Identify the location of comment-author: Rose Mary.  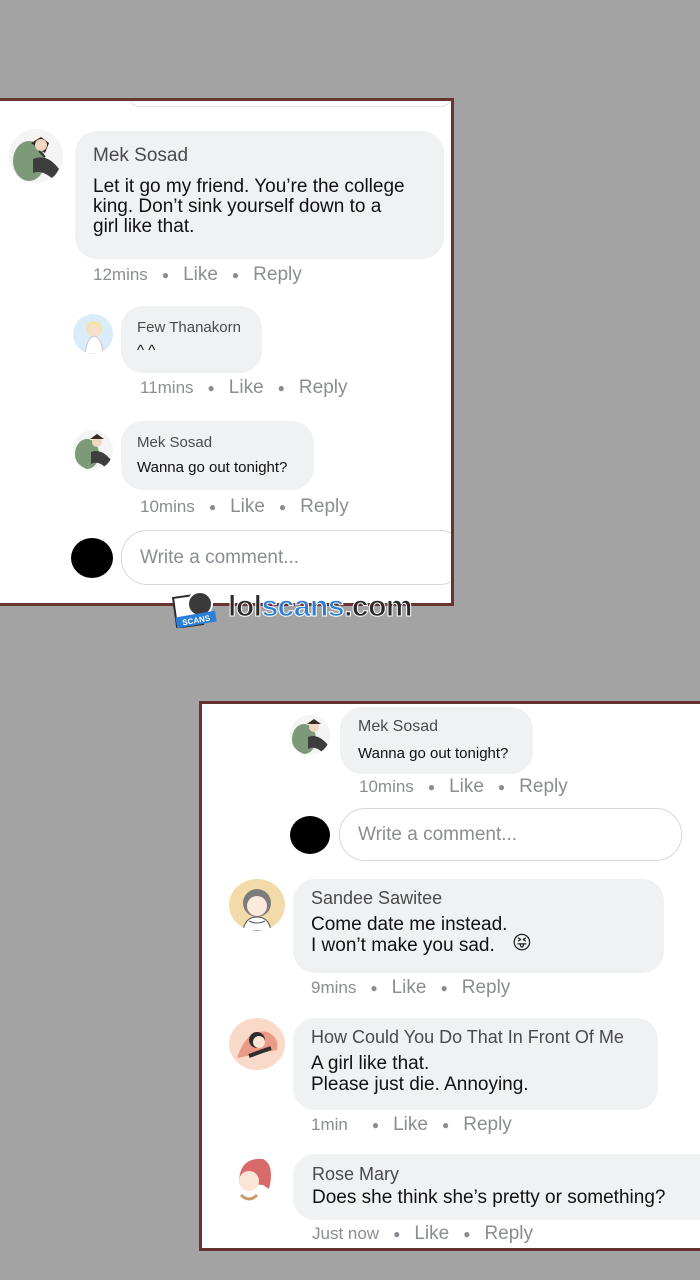
(355, 1174).